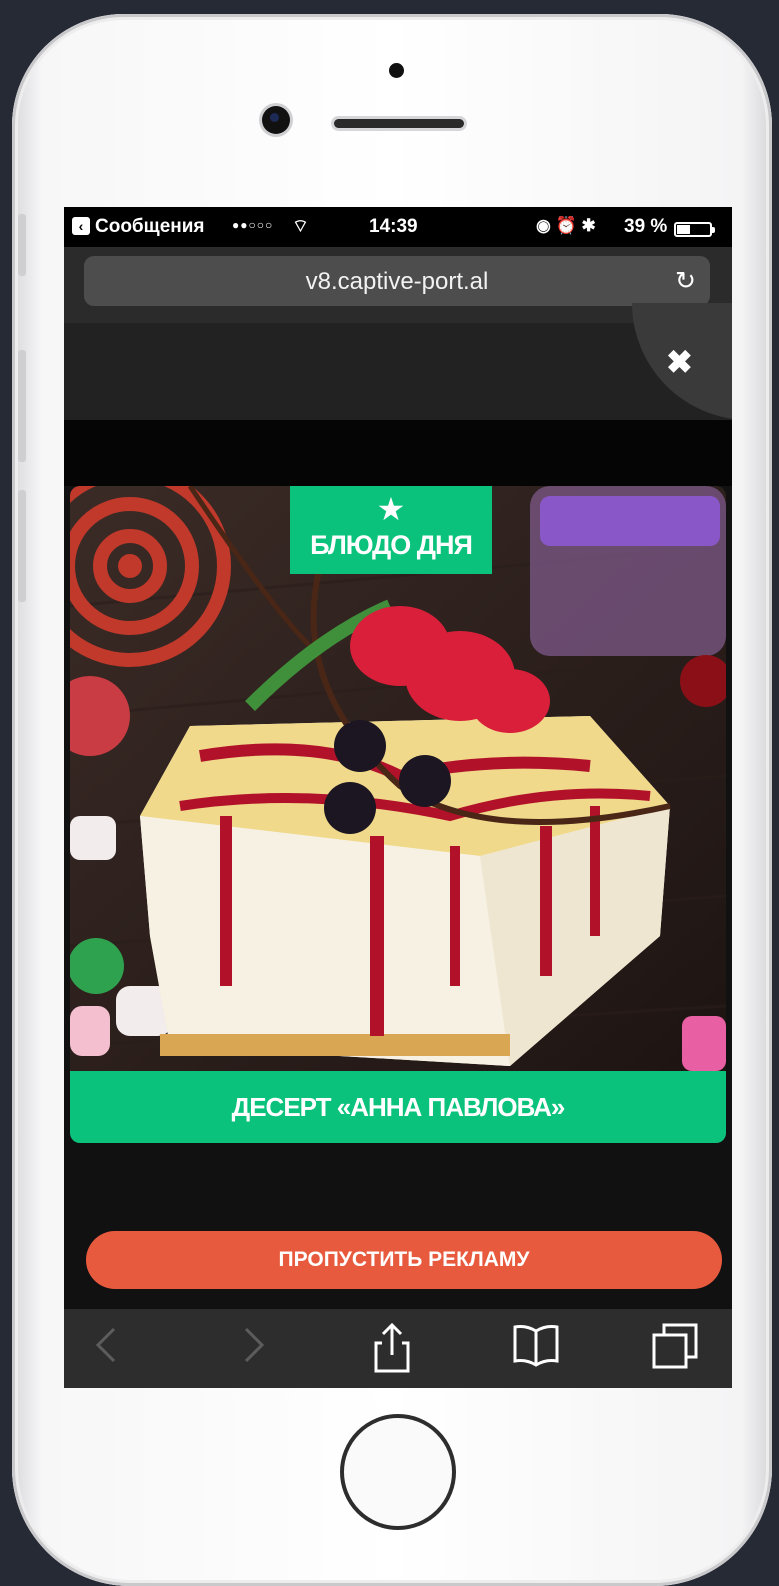  What do you see at coordinates (253, 225) in the screenshot?
I see `signal-strength: ●●○○○` at bounding box center [253, 225].